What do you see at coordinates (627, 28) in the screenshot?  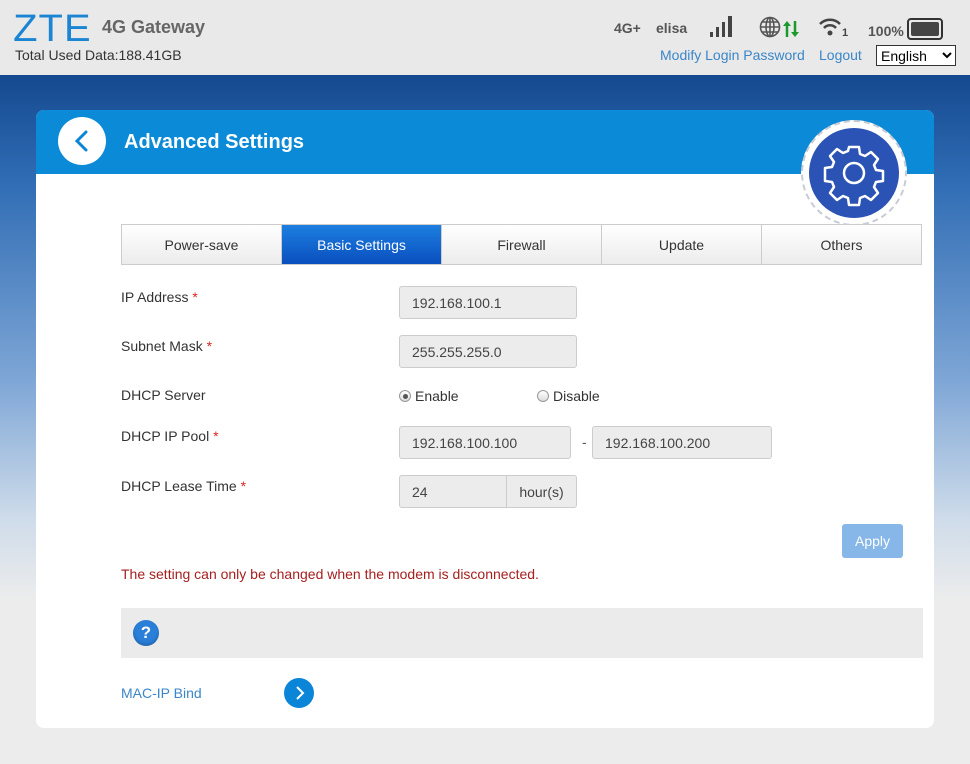 I see `network-type: 4G+` at bounding box center [627, 28].